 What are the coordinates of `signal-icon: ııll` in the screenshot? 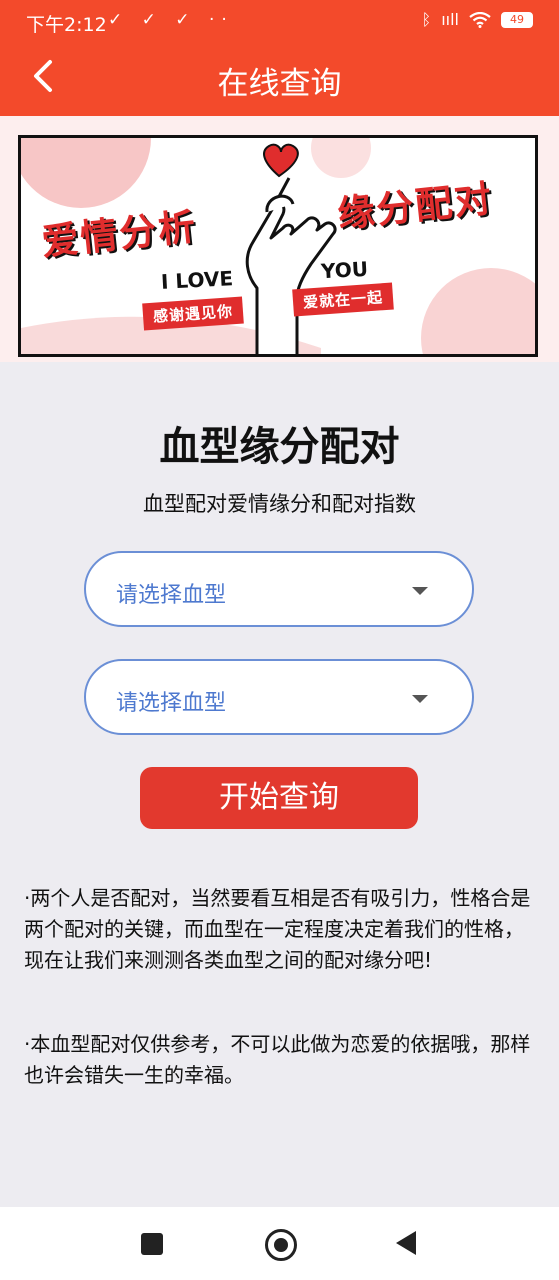 It's located at (450, 19).